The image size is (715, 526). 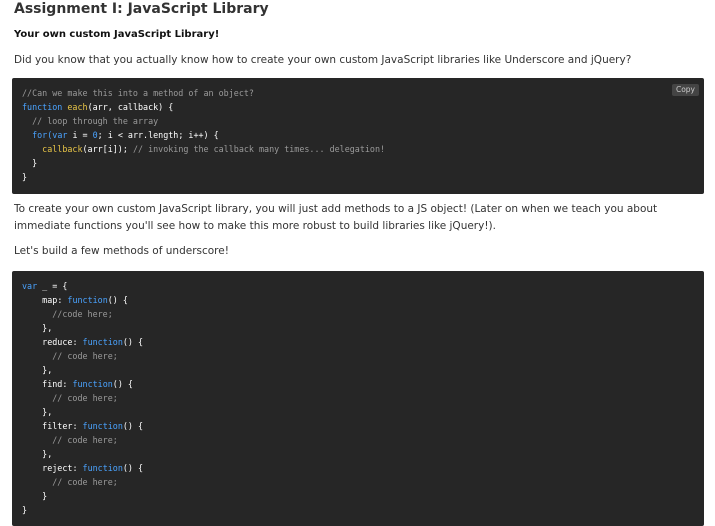 I want to click on code-property: map, so click(x=50, y=300).